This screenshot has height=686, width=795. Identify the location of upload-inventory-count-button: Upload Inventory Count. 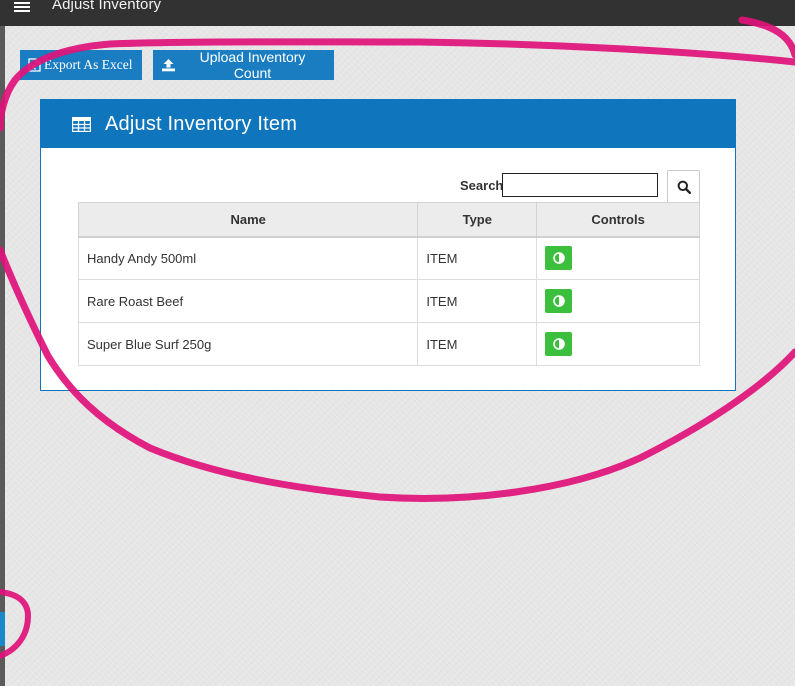
(243, 65).